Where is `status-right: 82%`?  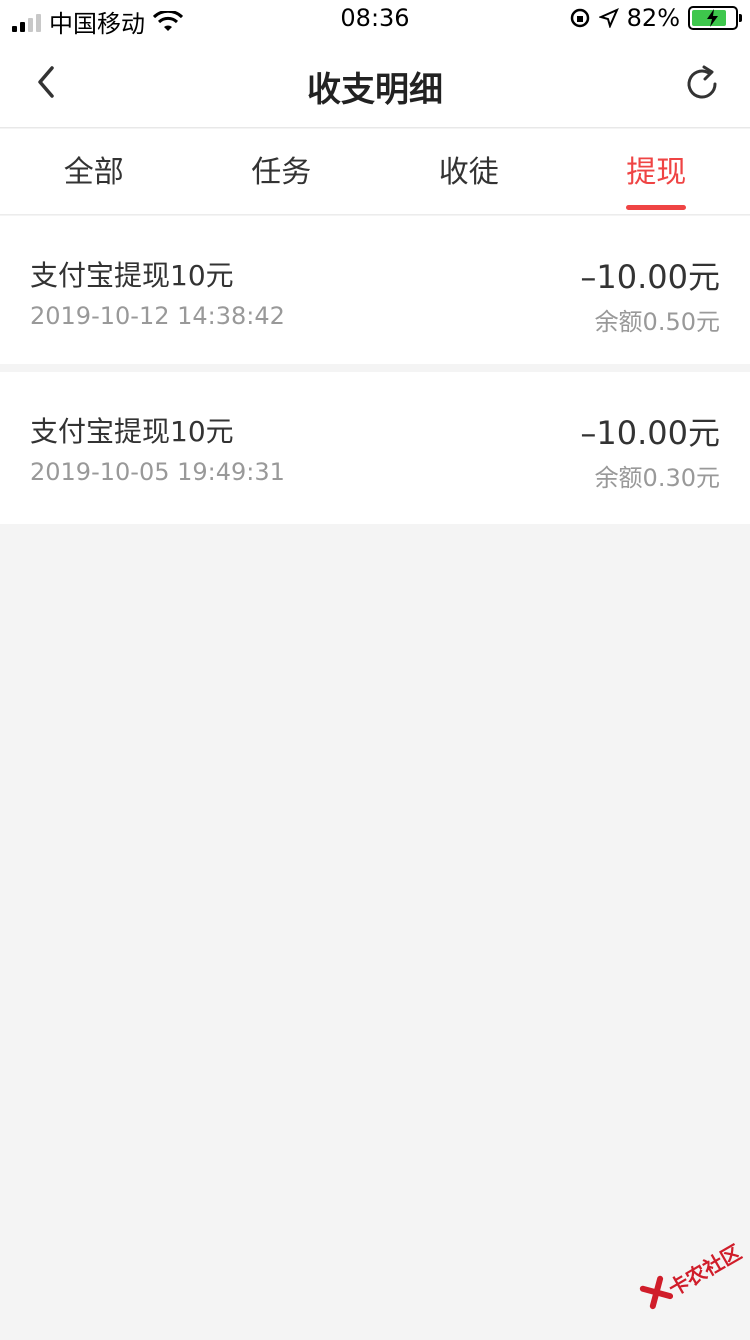 status-right: 82% is located at coordinates (653, 18).